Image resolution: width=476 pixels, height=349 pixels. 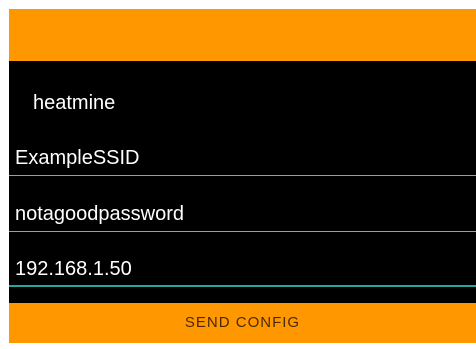 What do you see at coordinates (77, 158) in the screenshot?
I see `ssid-input-value: ExampleSSID` at bounding box center [77, 158].